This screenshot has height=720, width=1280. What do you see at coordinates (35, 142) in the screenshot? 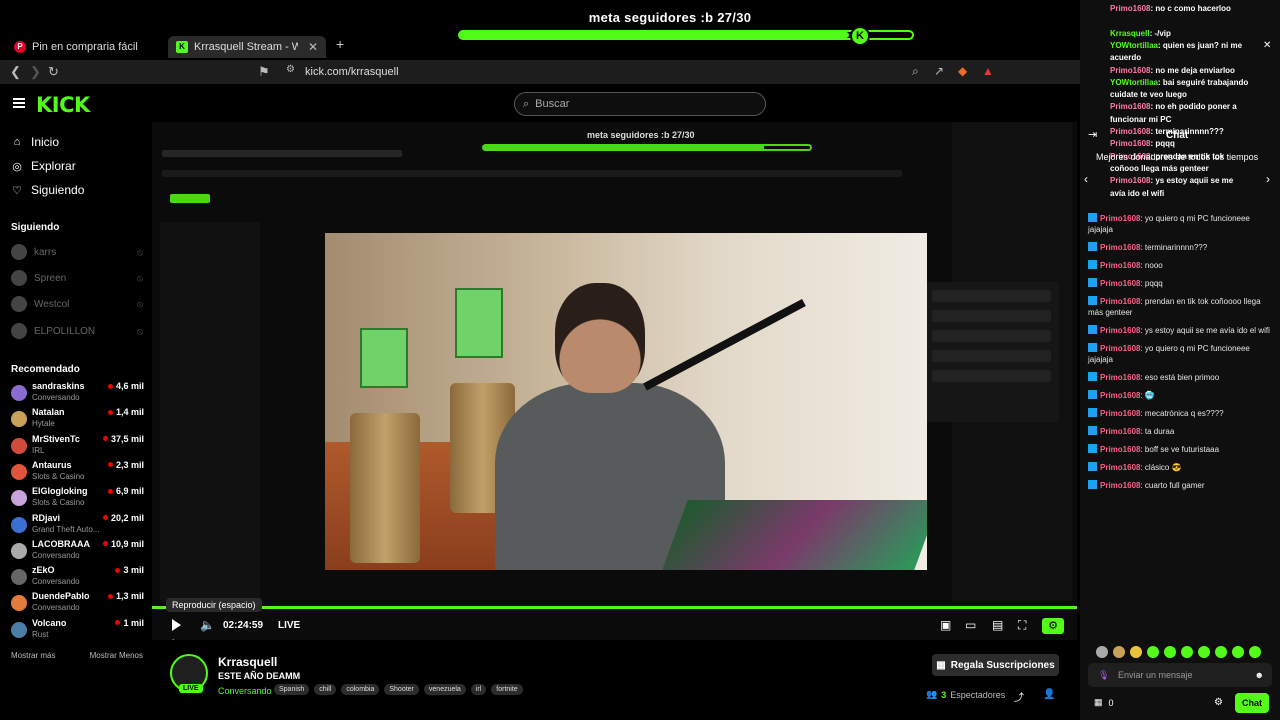
I see `nav-inicio: ⌂ Inicio` at bounding box center [35, 142].